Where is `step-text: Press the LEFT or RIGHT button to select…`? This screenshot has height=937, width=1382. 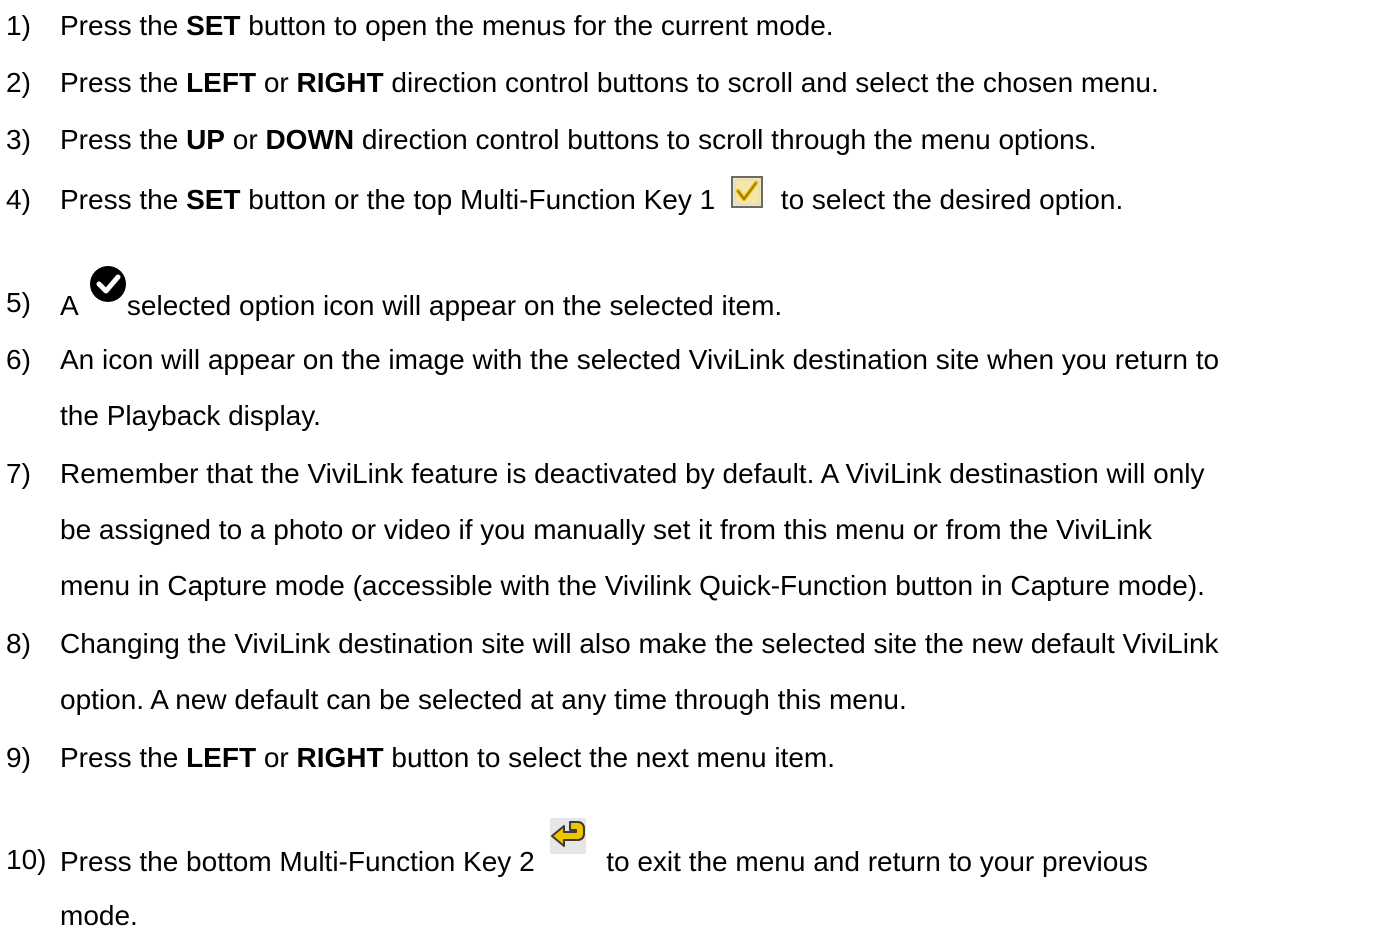 step-text: Press the LEFT or RIGHT button to select… is located at coordinates (448, 757).